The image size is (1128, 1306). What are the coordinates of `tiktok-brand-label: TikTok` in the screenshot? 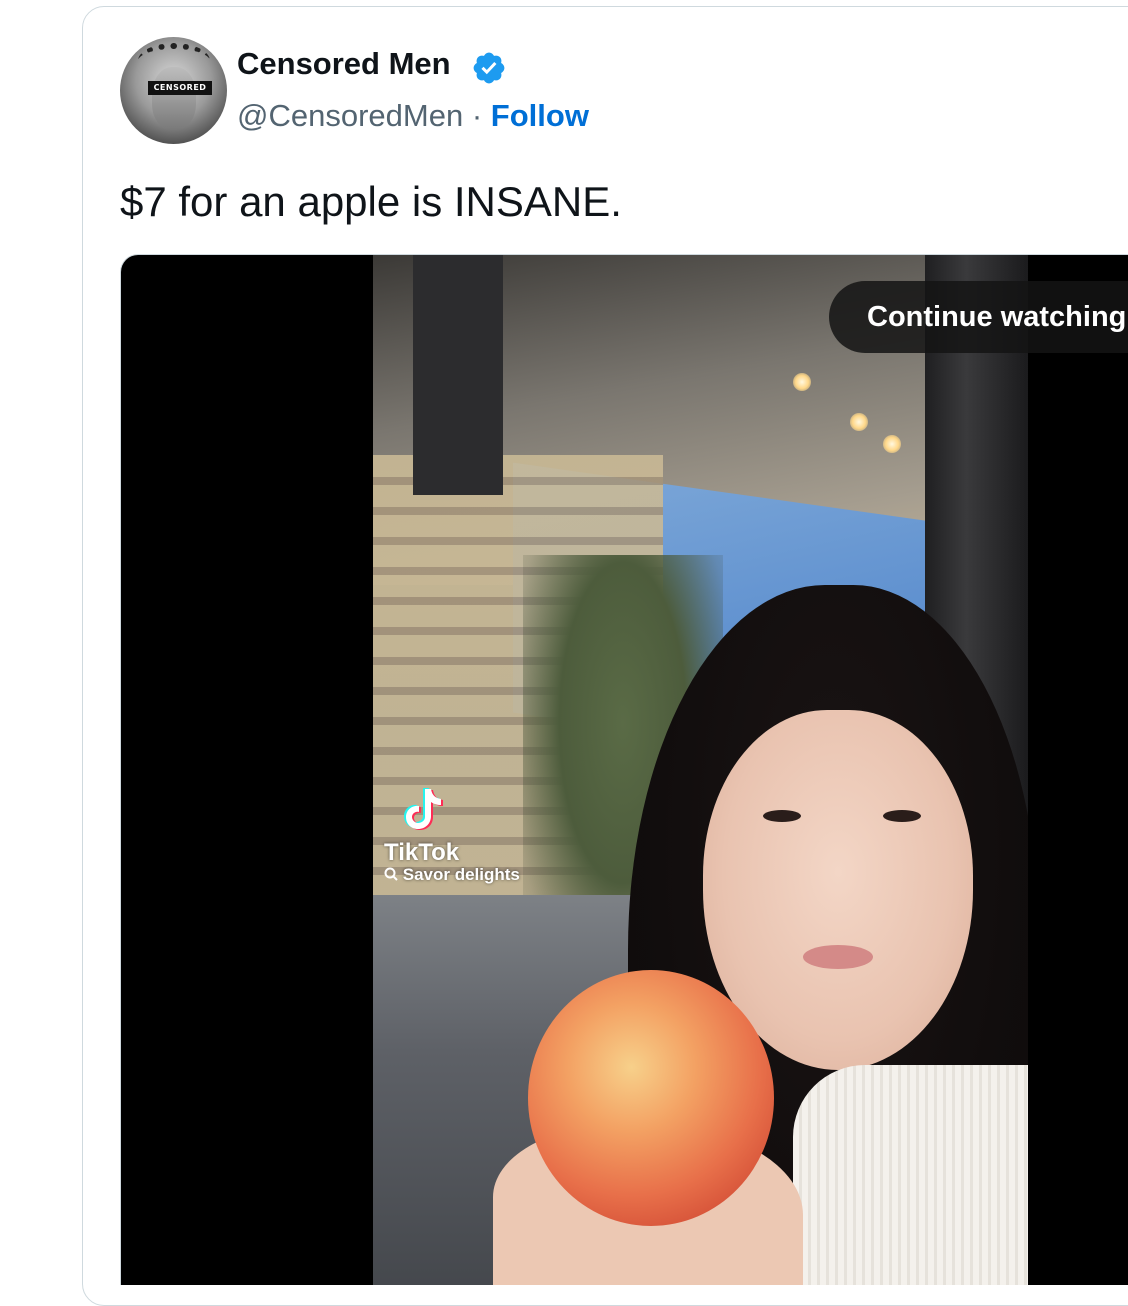 It's located at (422, 852).